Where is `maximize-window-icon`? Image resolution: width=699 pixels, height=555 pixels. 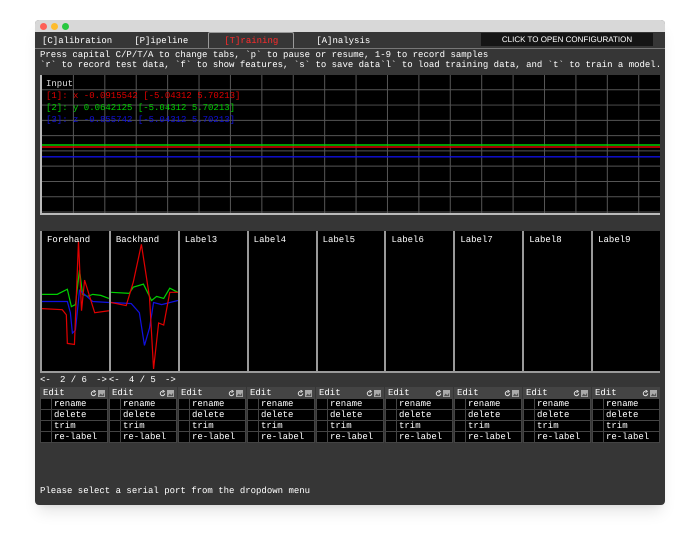
maximize-window-icon is located at coordinates (65, 26).